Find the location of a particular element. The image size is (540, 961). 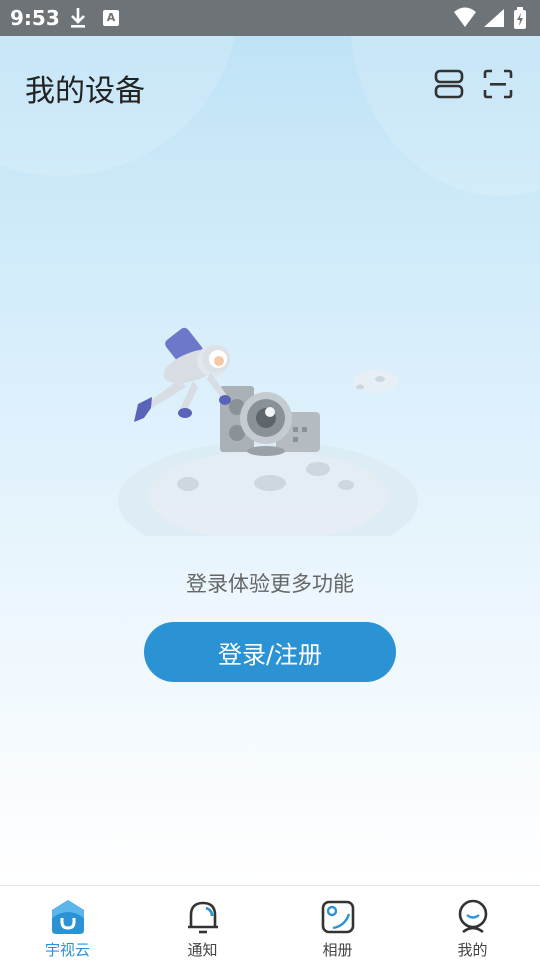

tab-album: 相册 is located at coordinates (337, 923).